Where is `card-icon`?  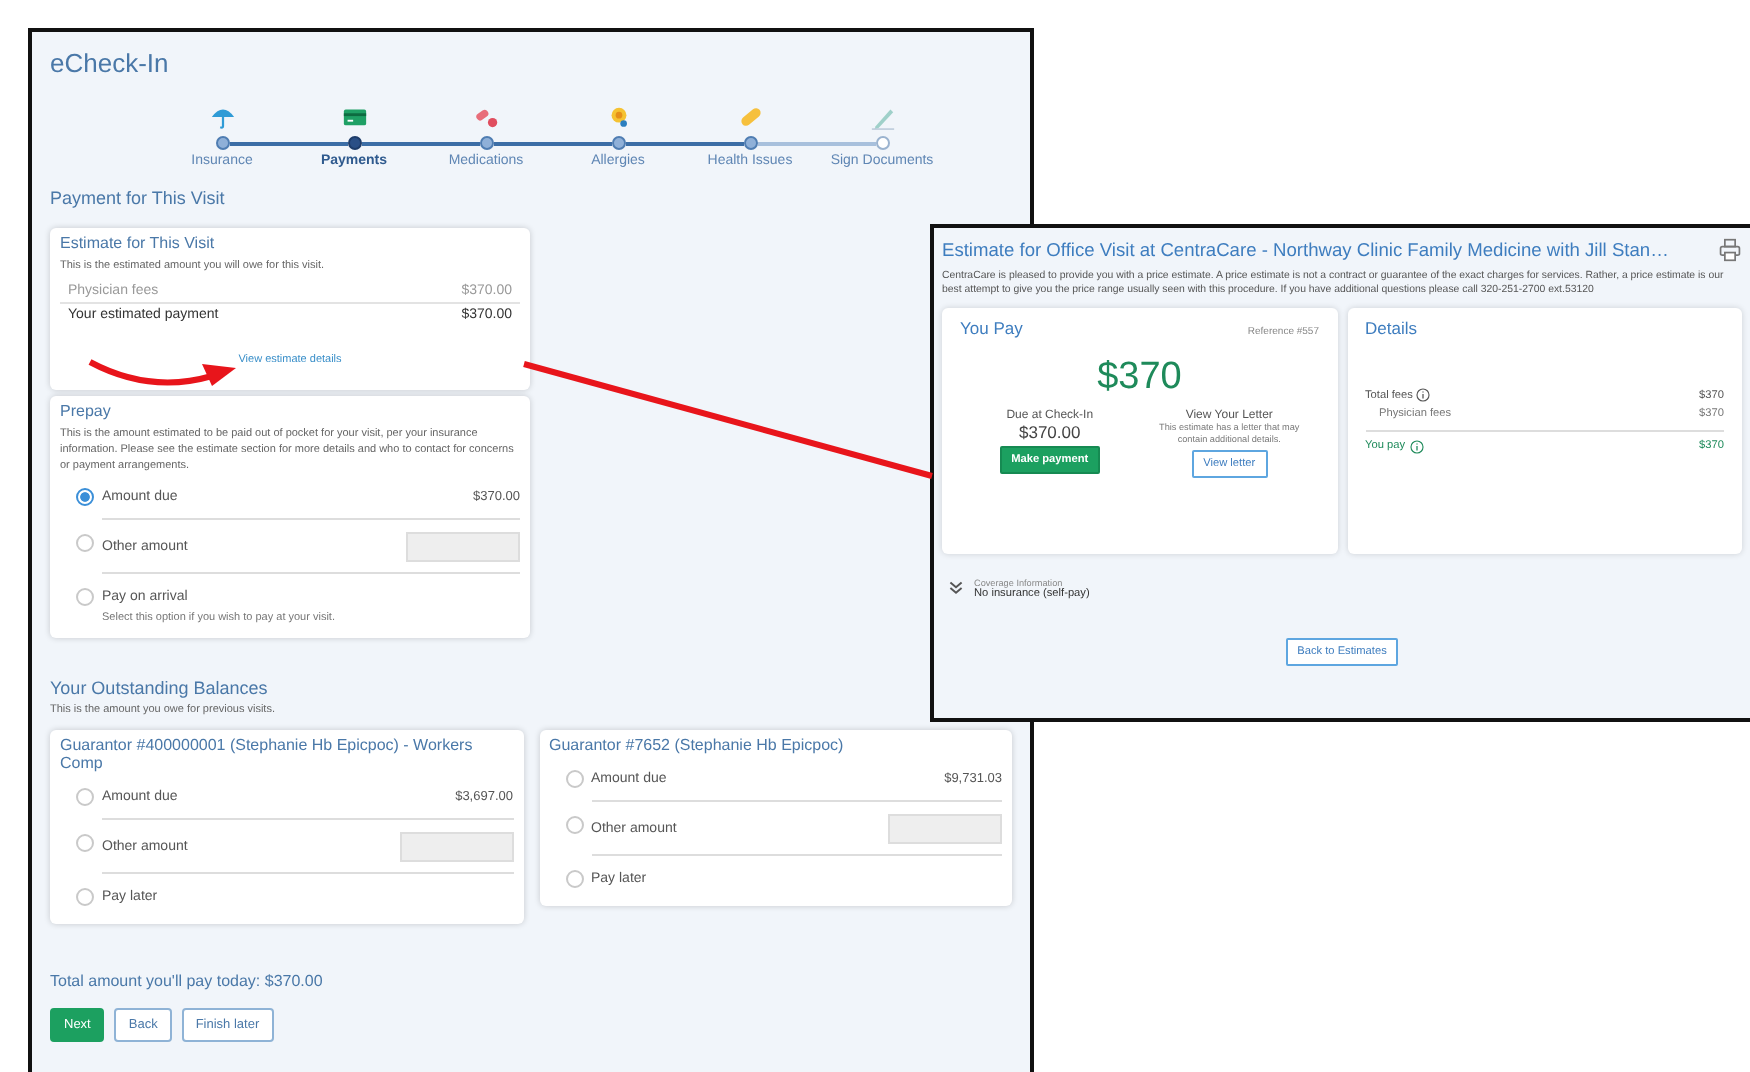 card-icon is located at coordinates (354, 117).